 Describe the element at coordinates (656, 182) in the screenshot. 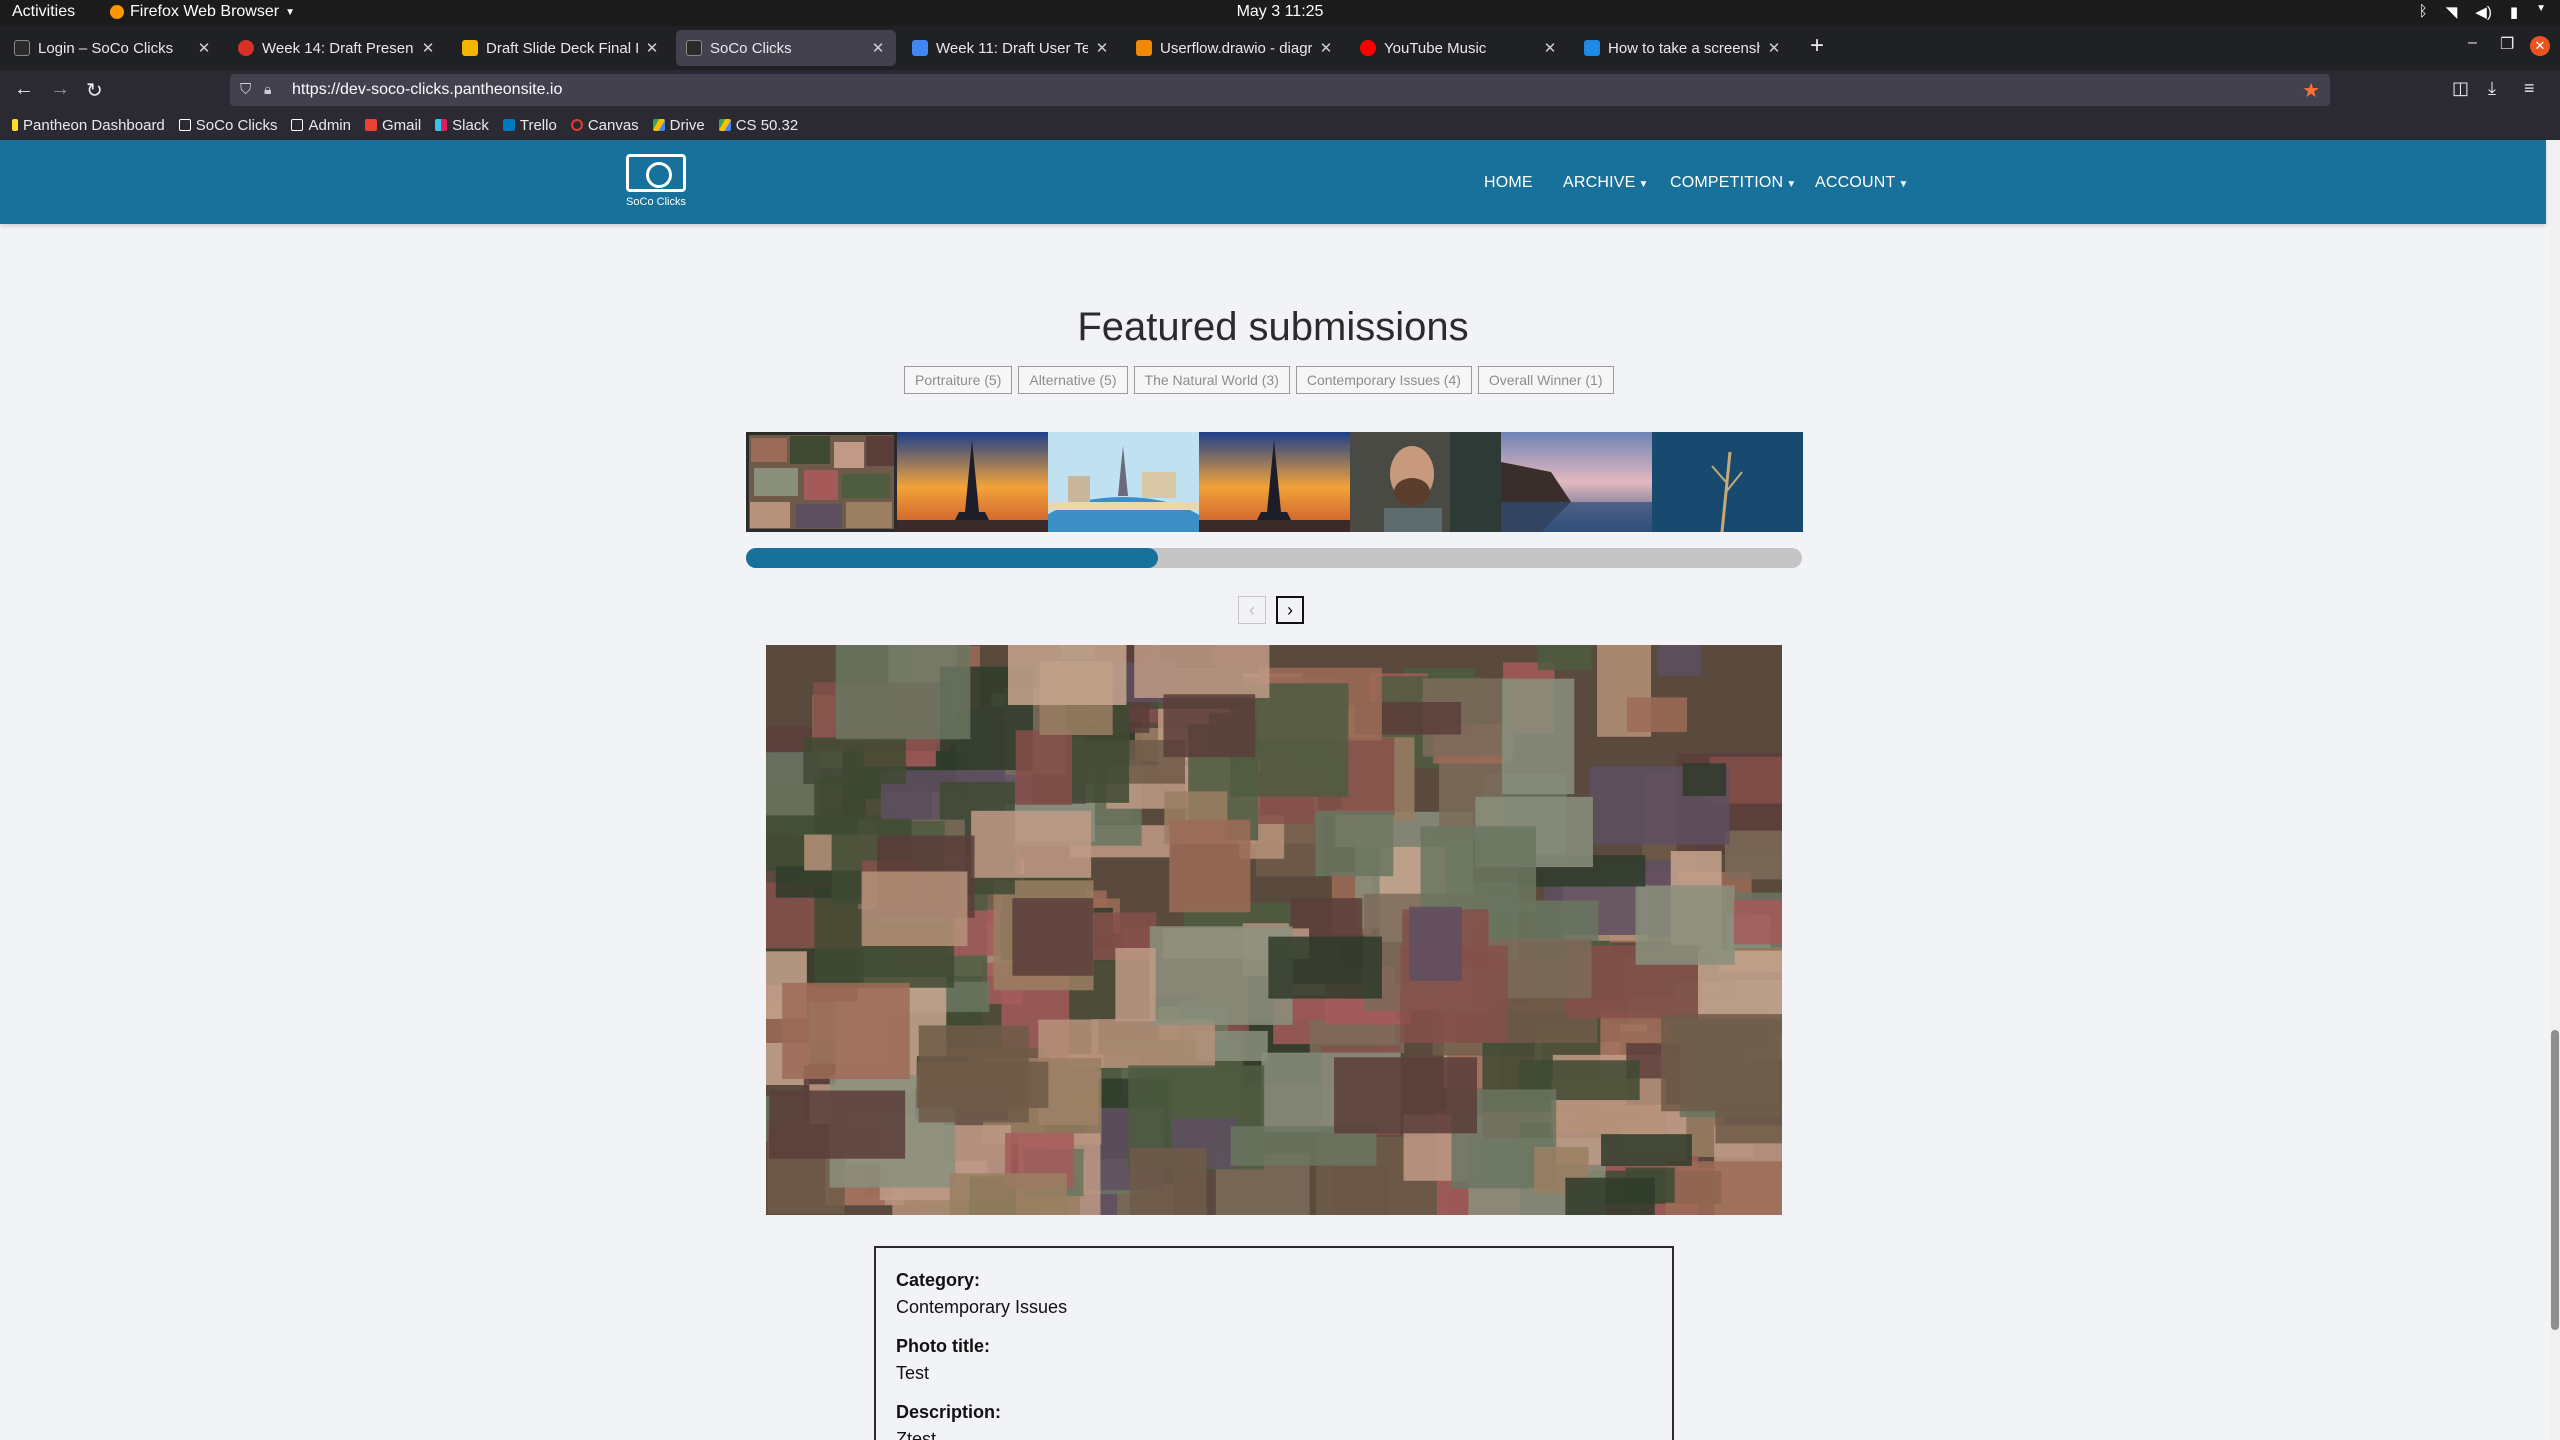

I see `site-logo: SoCo Clicks` at that location.